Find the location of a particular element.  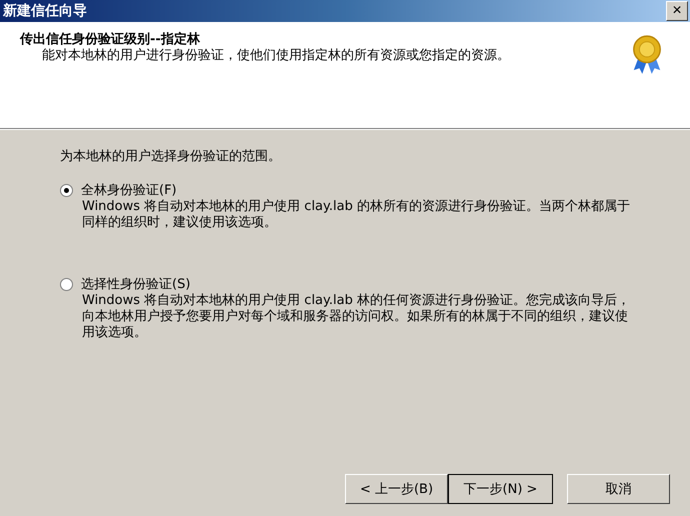

wizard-button: < 上一步(B) is located at coordinates (396, 489).